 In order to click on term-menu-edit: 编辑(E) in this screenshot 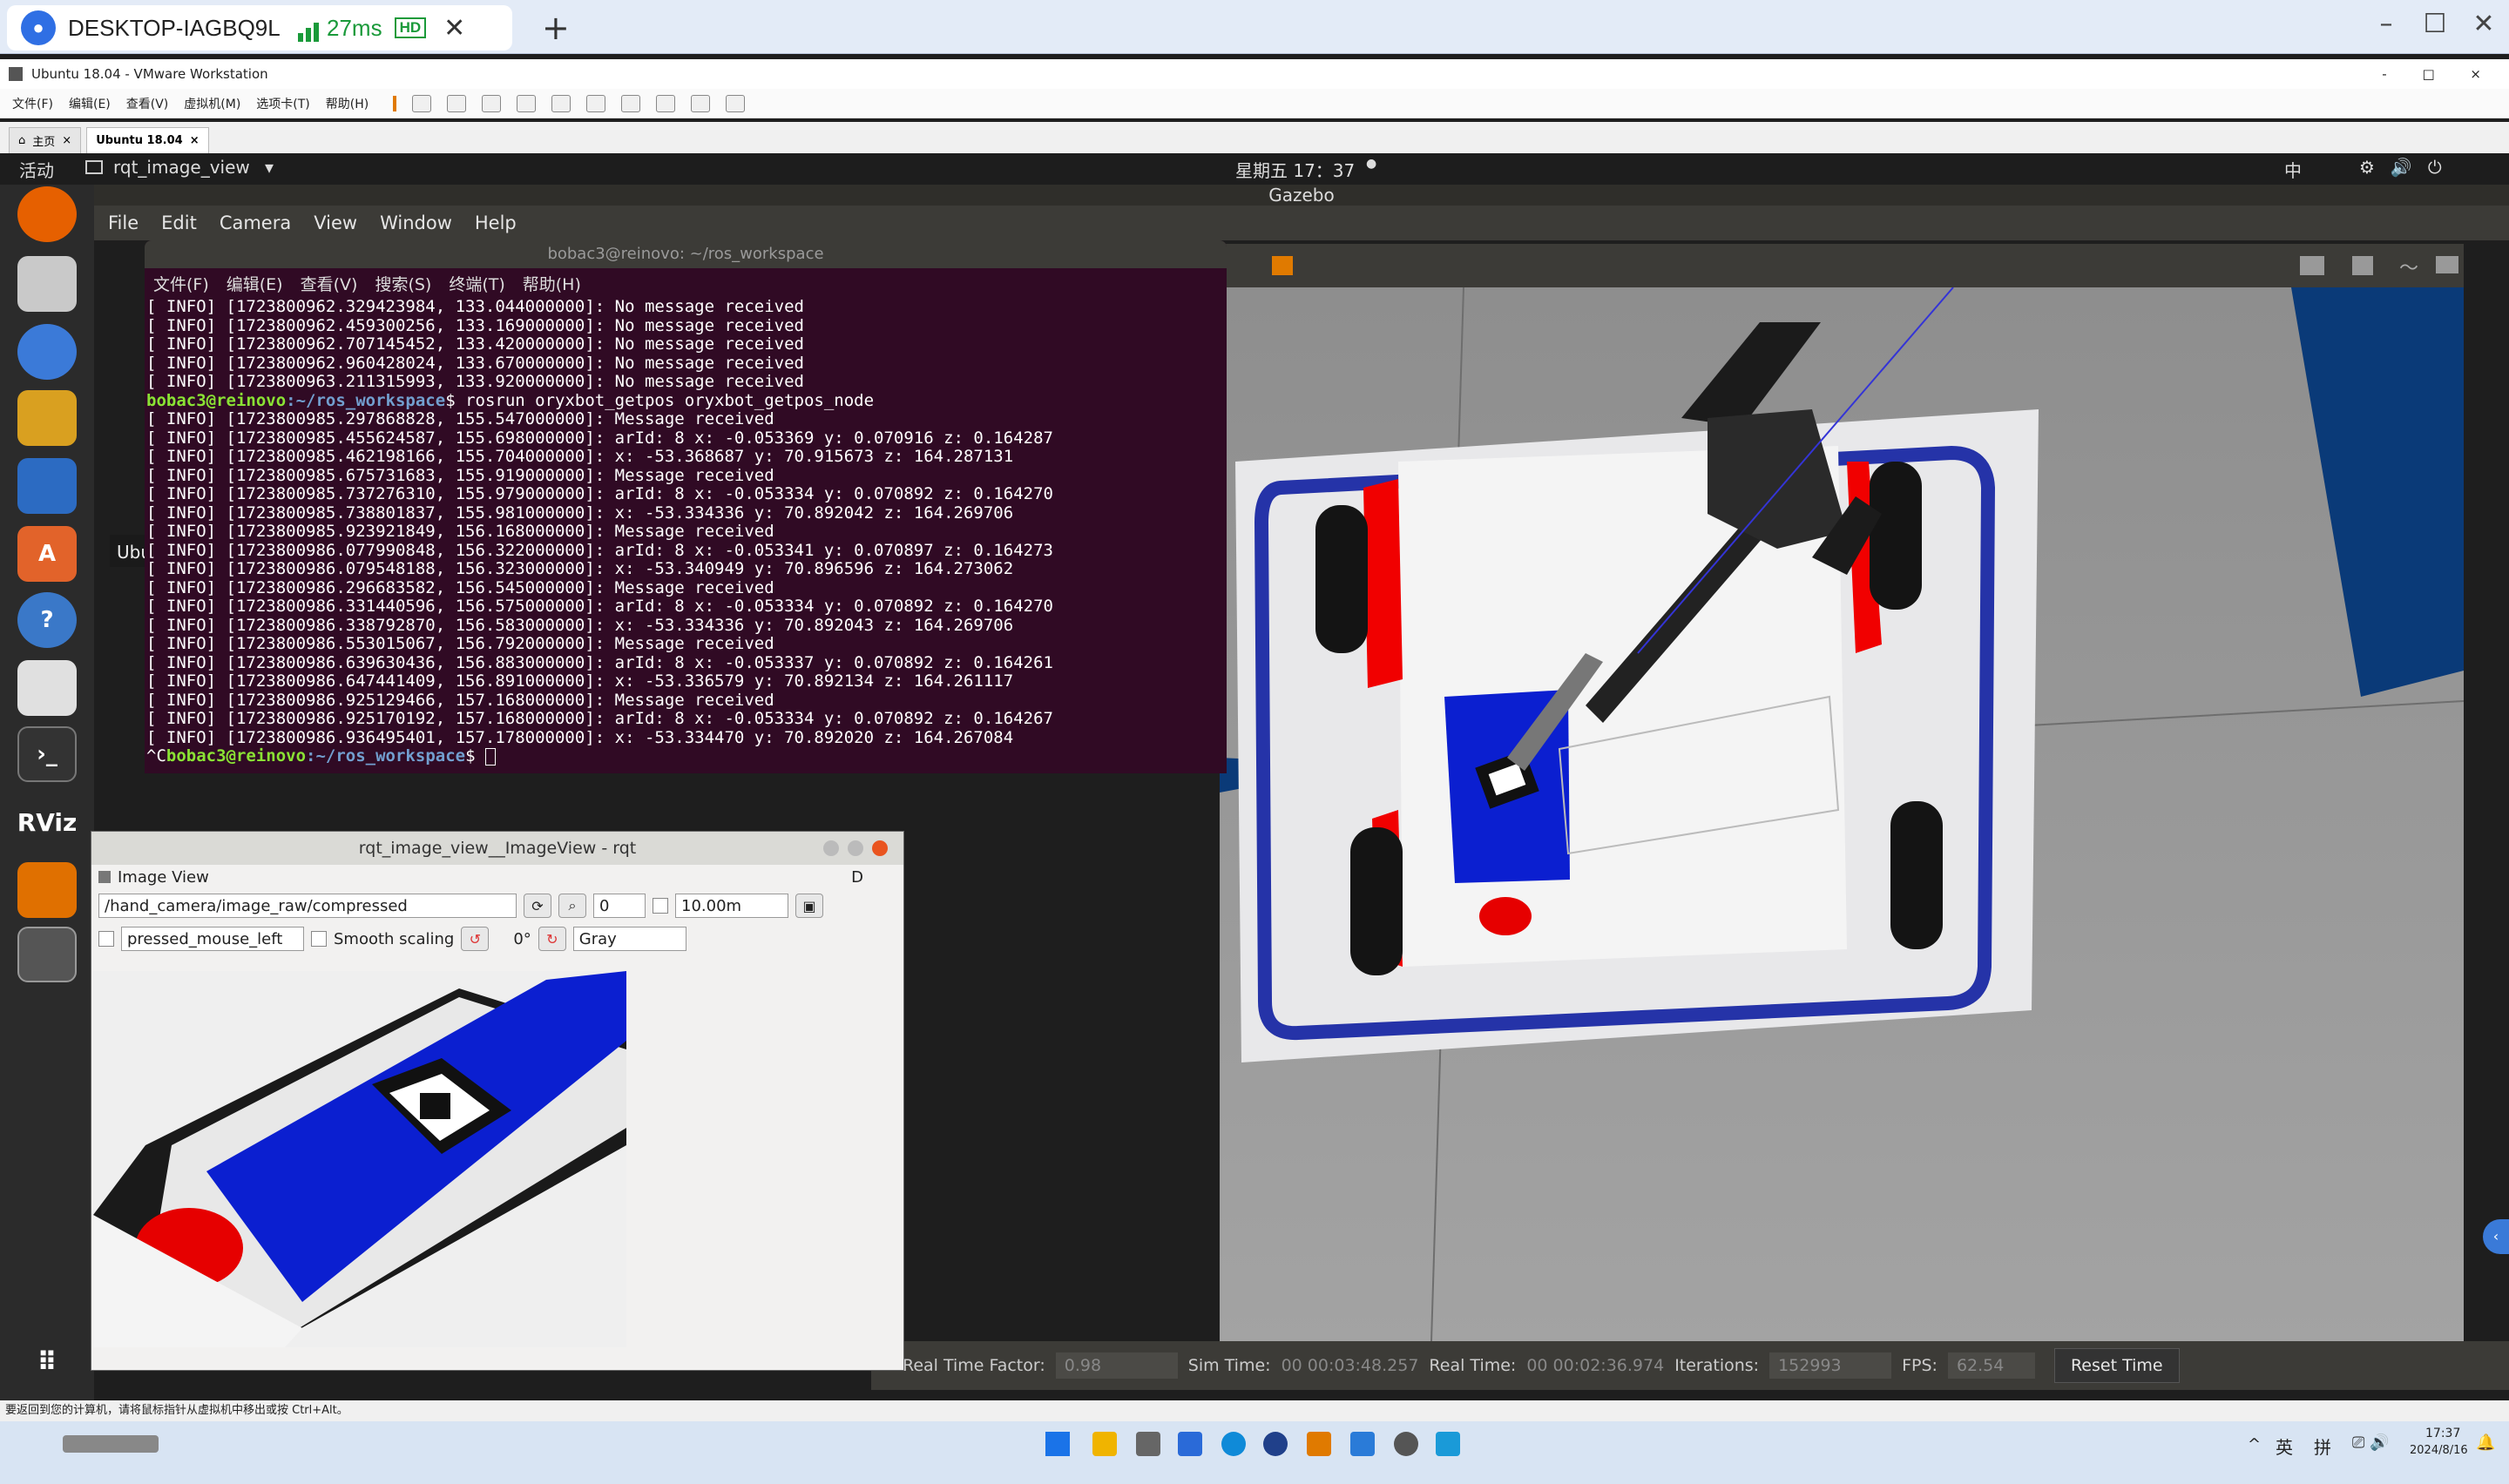, I will do `click(255, 283)`.